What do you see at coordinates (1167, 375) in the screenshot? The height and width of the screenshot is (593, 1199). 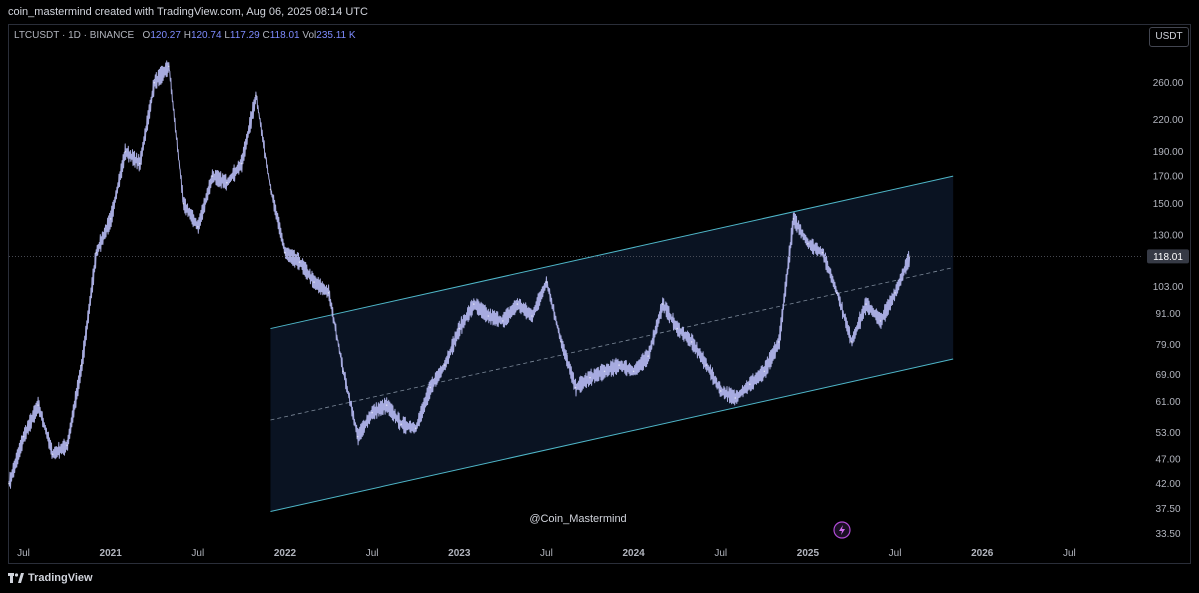 I see `y-tick-label: 69.00` at bounding box center [1167, 375].